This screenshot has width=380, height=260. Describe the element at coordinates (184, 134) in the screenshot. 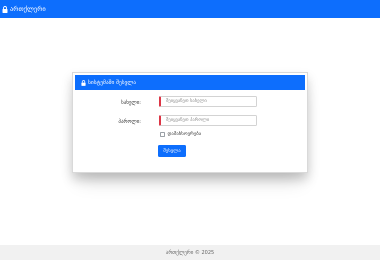

I see `remember-me-label: დამახსოვრება` at that location.